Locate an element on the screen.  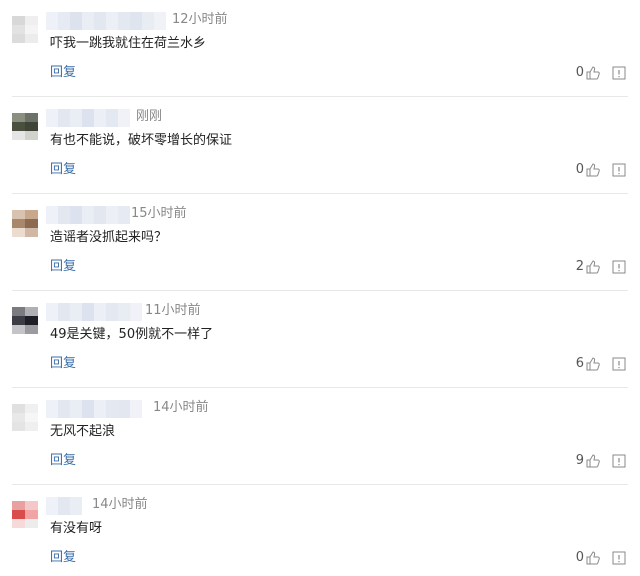
comment-text: 49是关键，50例就不一样了 is located at coordinates (132, 334).